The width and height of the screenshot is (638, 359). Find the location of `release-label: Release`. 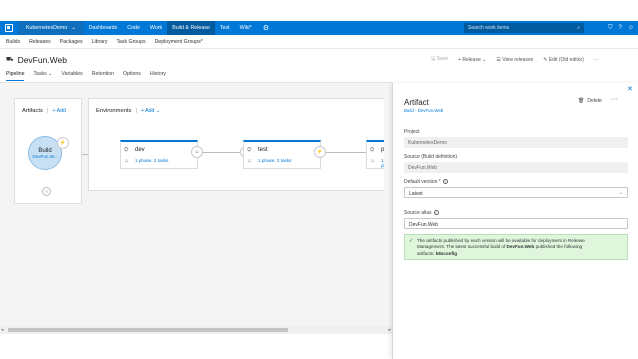

release-label: Release is located at coordinates (471, 60).